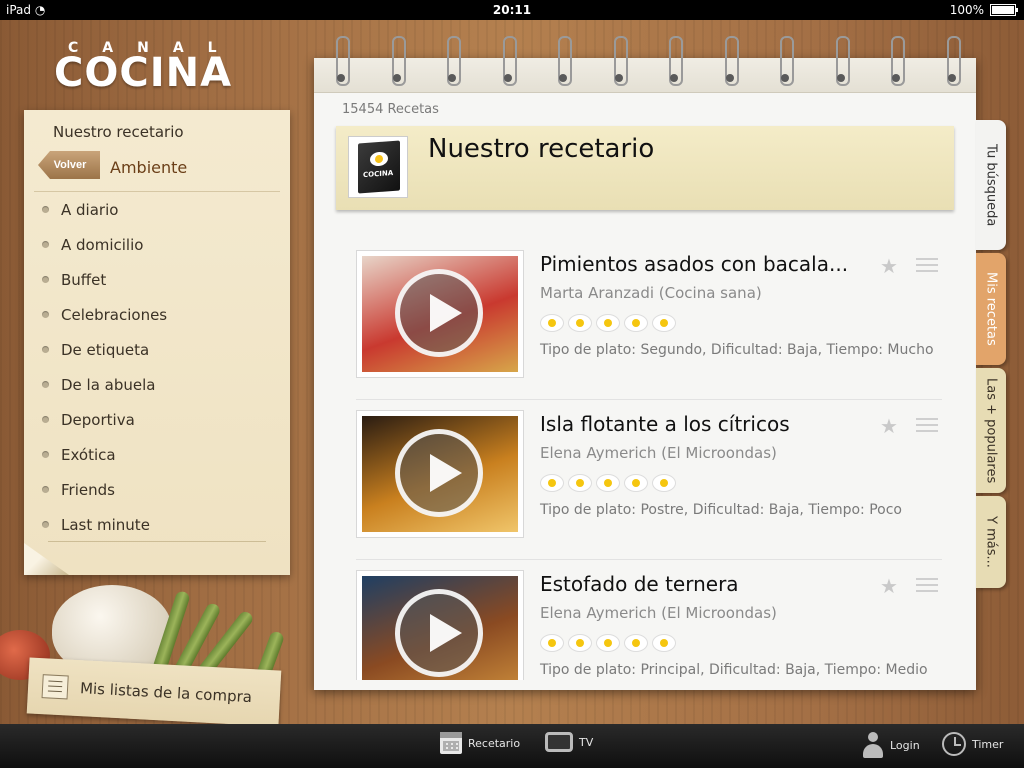  Describe the element at coordinates (157, 209) in the screenshot. I see `category-item: A diario` at that location.